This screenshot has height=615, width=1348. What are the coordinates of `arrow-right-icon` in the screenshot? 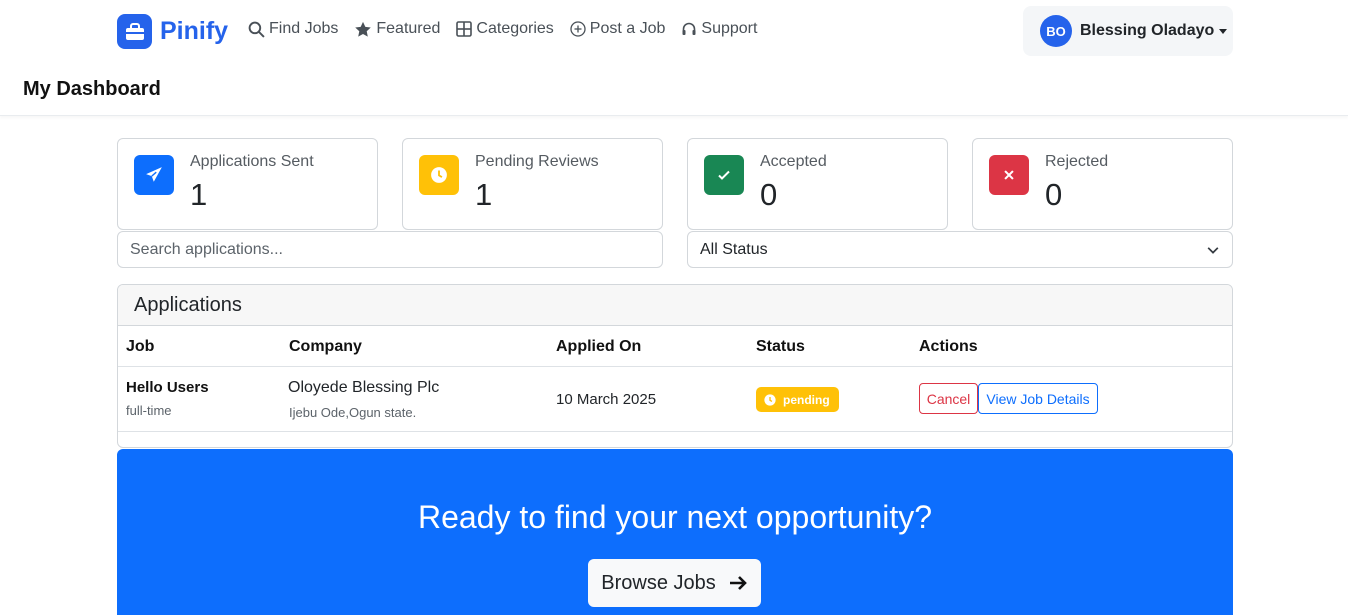 It's located at (738, 583).